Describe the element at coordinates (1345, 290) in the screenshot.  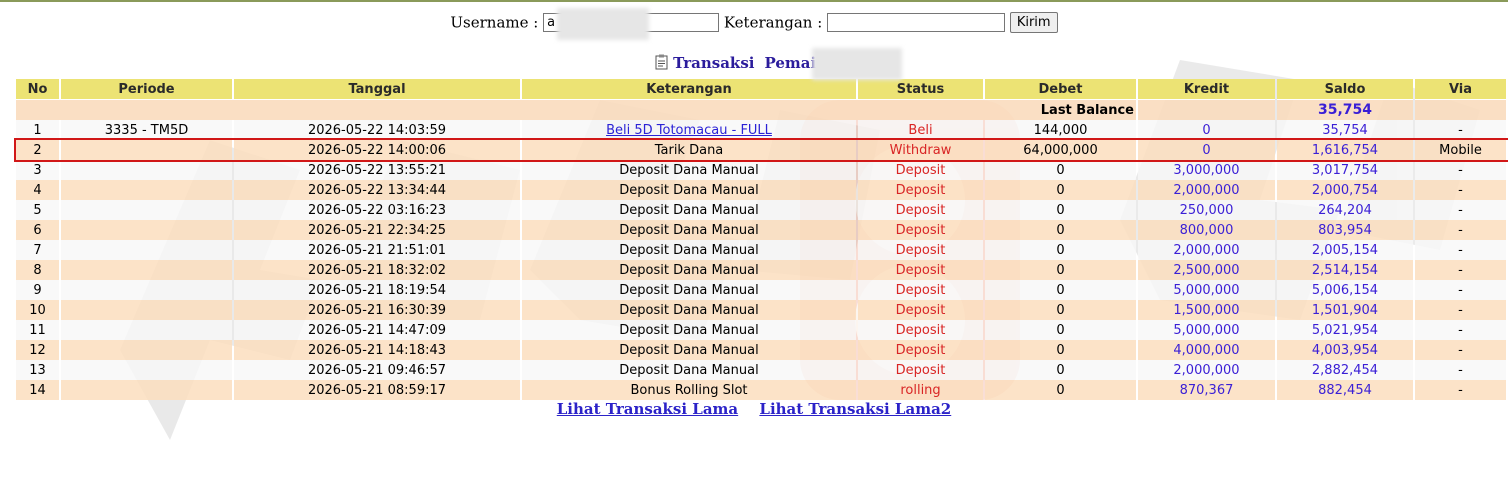
I see `cell-saldo: 5,006,154` at that location.